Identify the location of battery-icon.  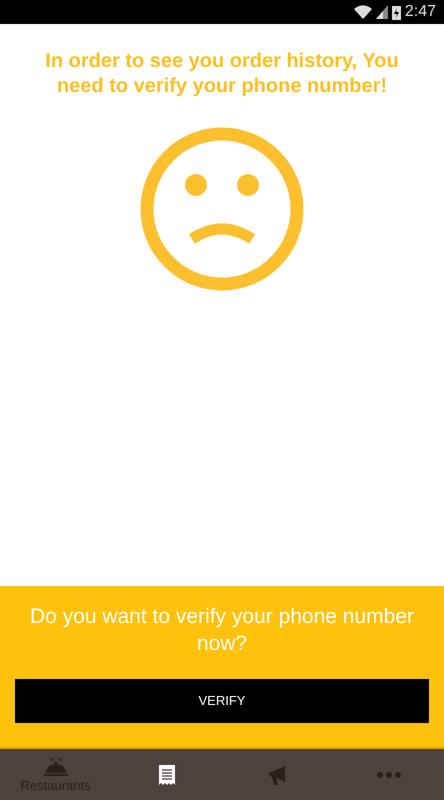
(396, 12).